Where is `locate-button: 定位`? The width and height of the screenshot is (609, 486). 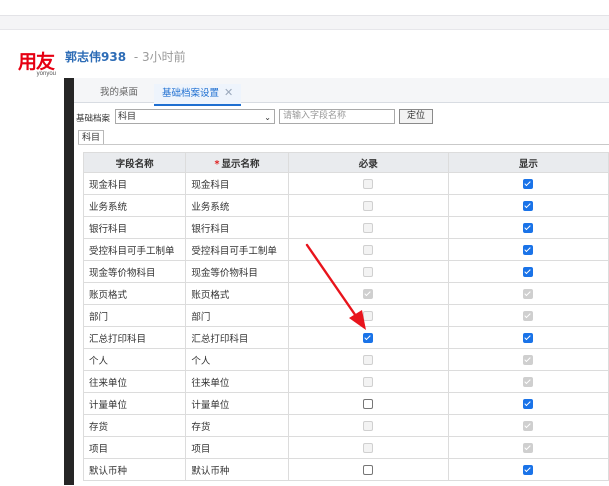 locate-button: 定位 is located at coordinates (416, 116).